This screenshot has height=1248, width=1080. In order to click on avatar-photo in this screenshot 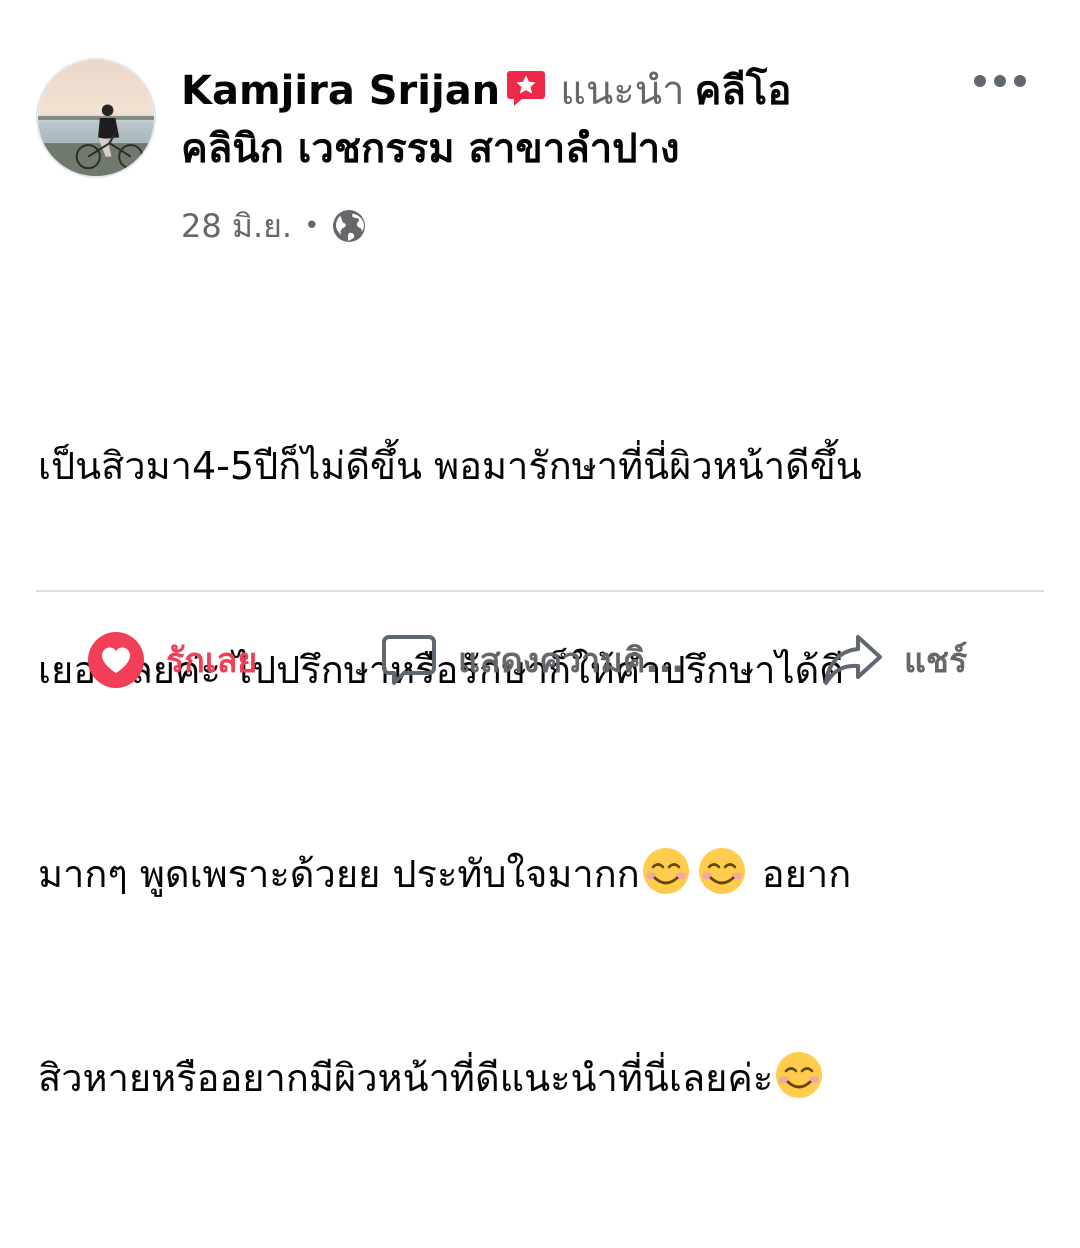, I will do `click(96, 118)`.